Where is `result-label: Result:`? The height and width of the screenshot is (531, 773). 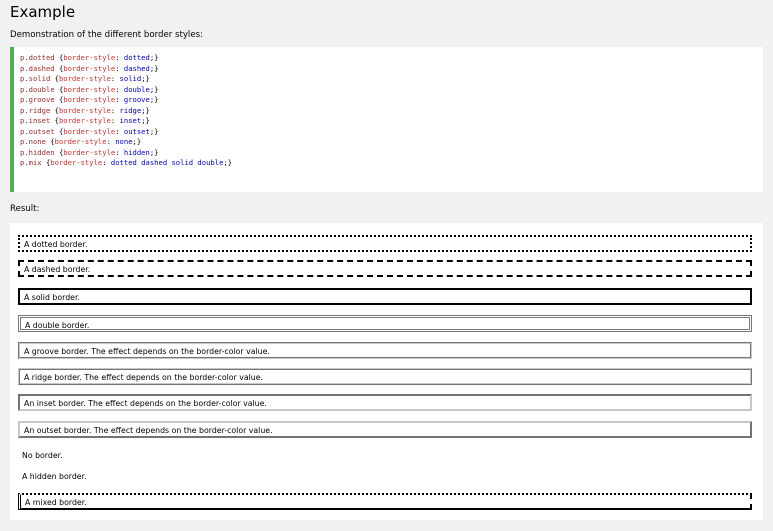
result-label: Result: is located at coordinates (25, 209).